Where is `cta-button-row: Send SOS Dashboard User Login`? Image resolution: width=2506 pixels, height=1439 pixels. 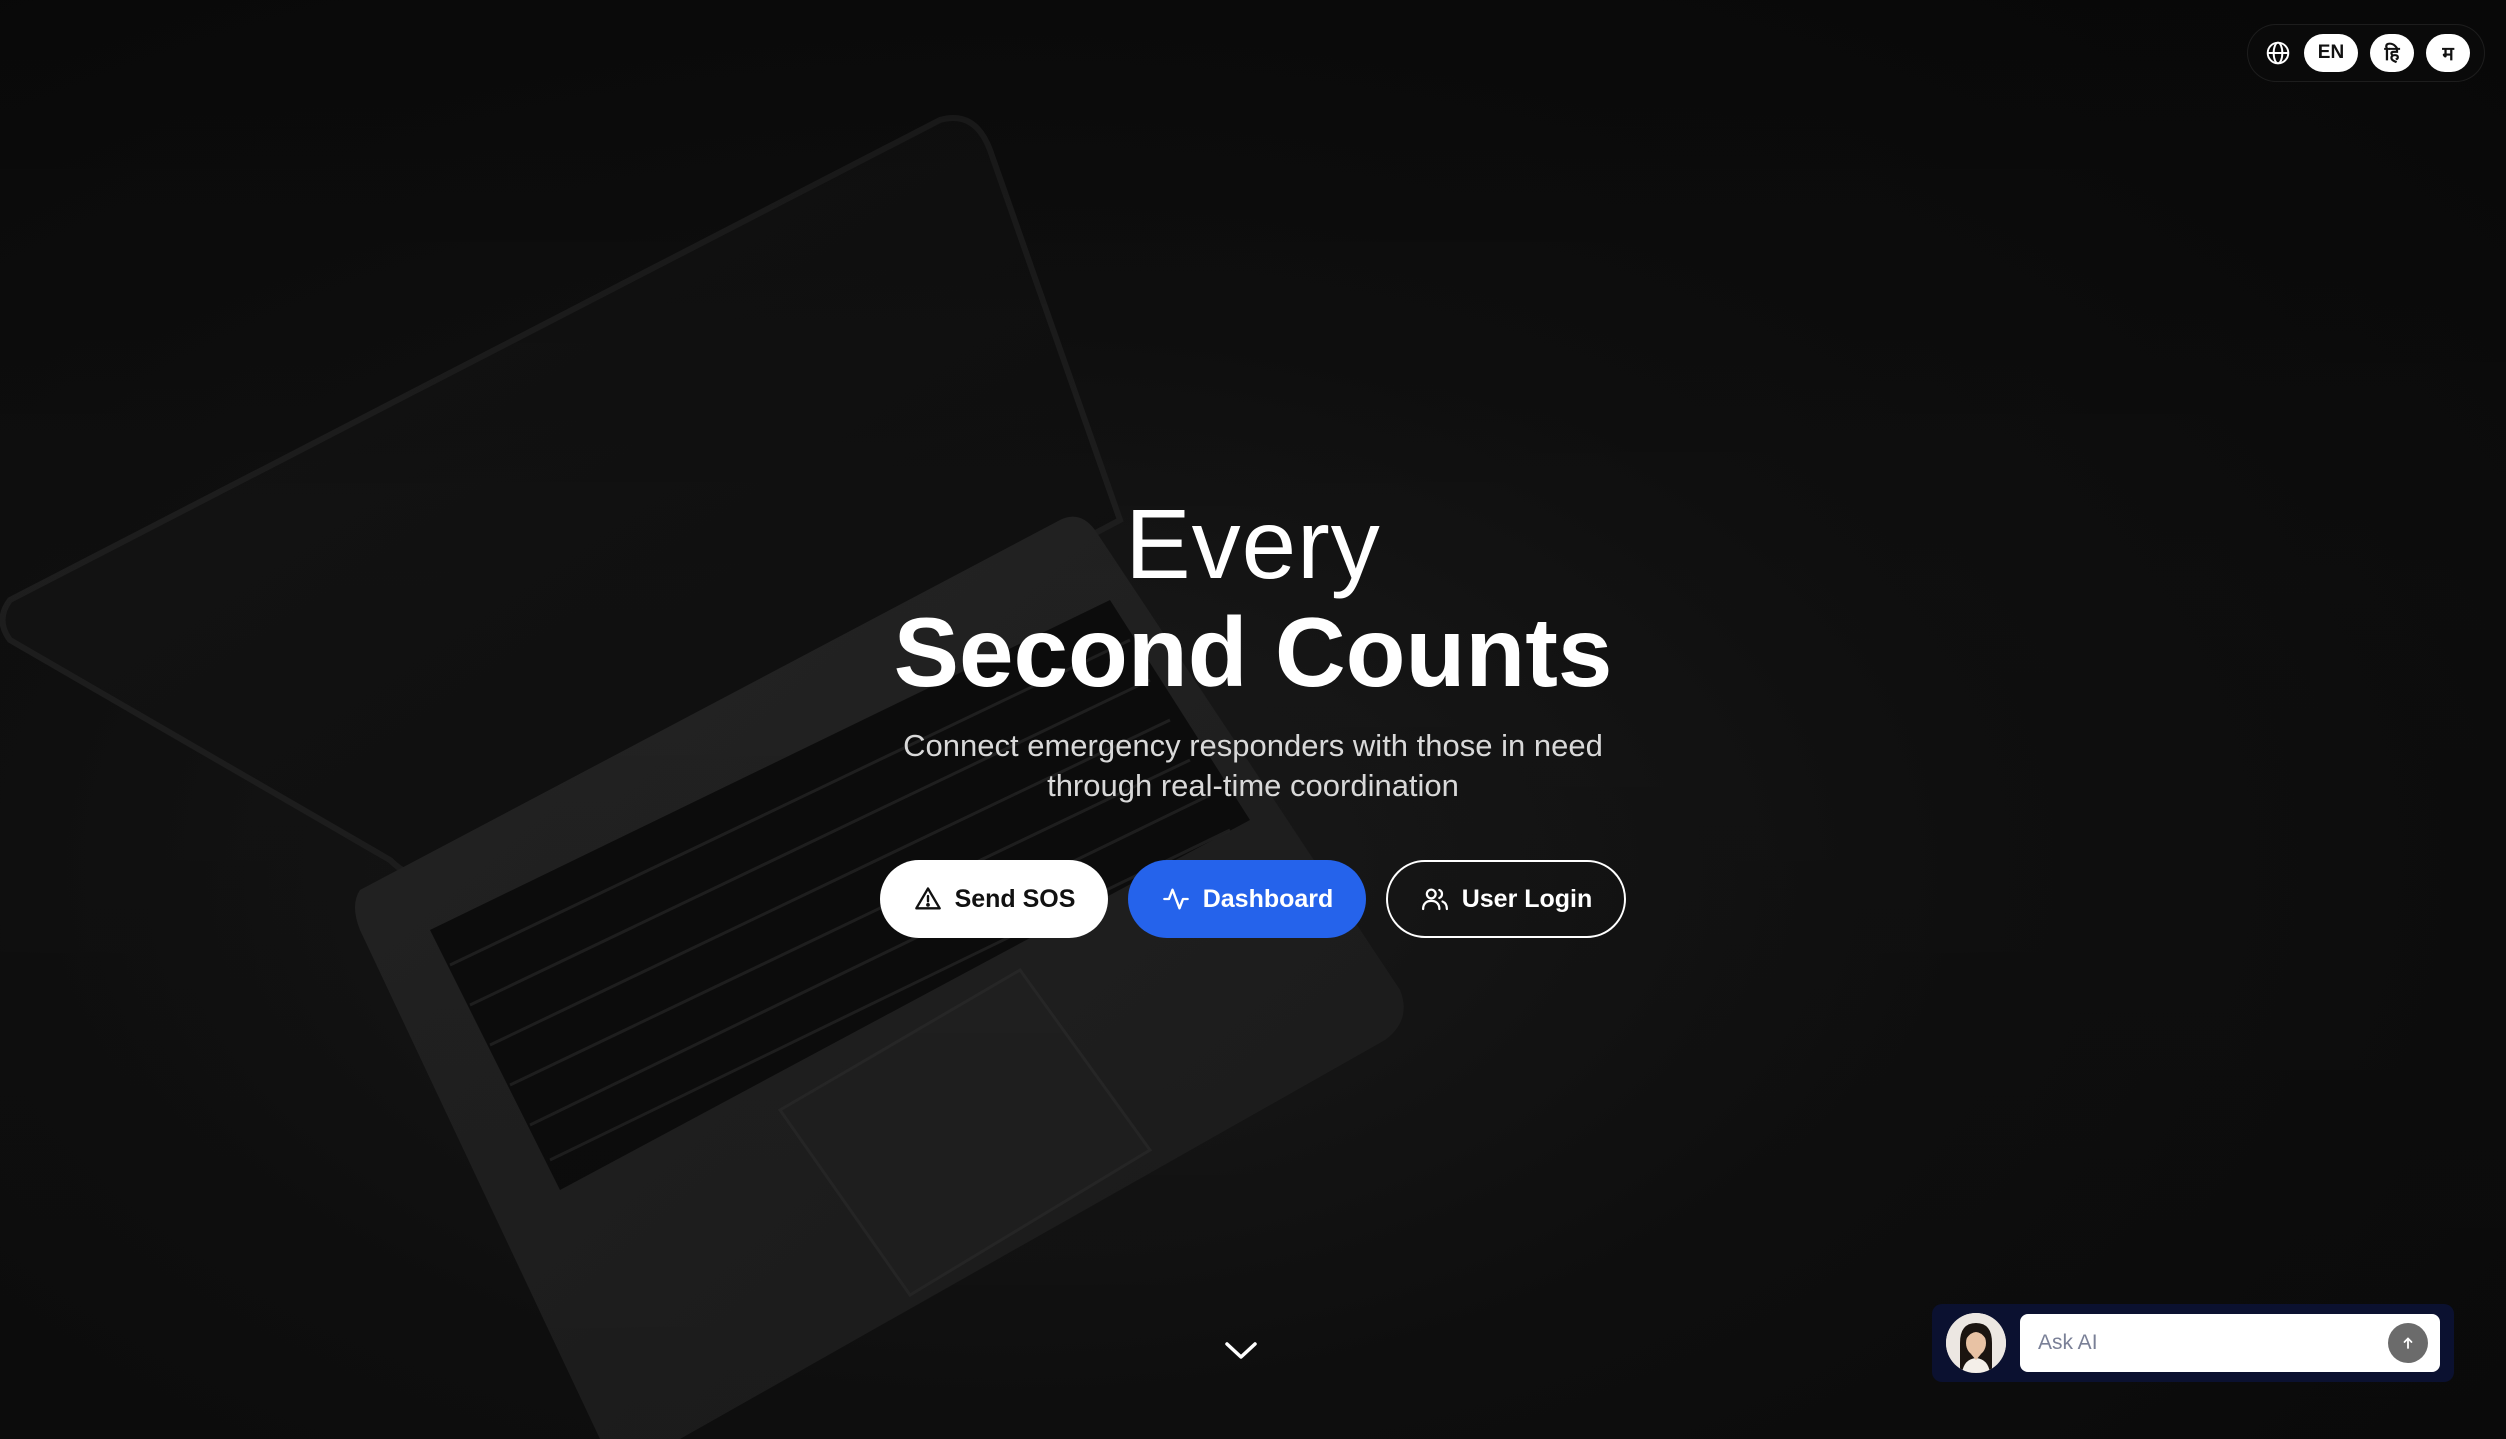 cta-button-row: Send SOS Dashboard User Login is located at coordinates (1253, 899).